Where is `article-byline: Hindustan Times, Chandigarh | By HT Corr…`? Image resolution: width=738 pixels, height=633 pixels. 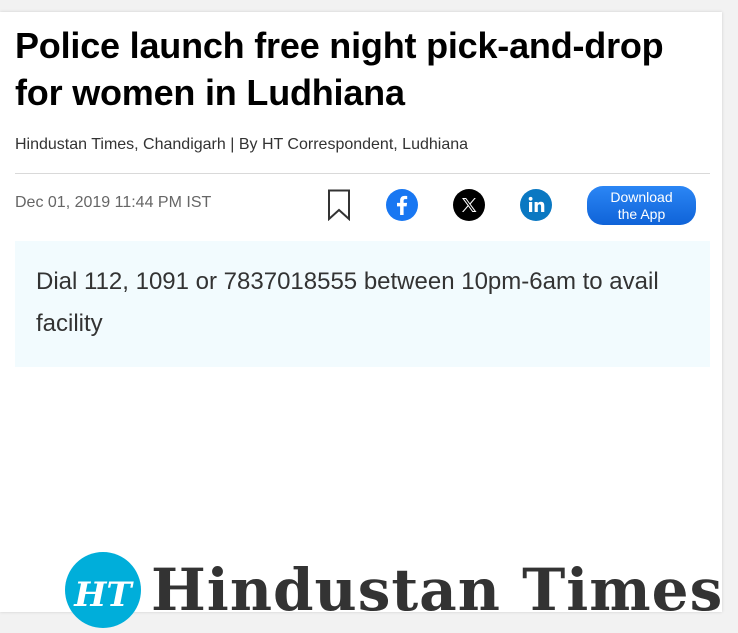 article-byline: Hindustan Times, Chandigarh | By HT Corr… is located at coordinates (241, 145).